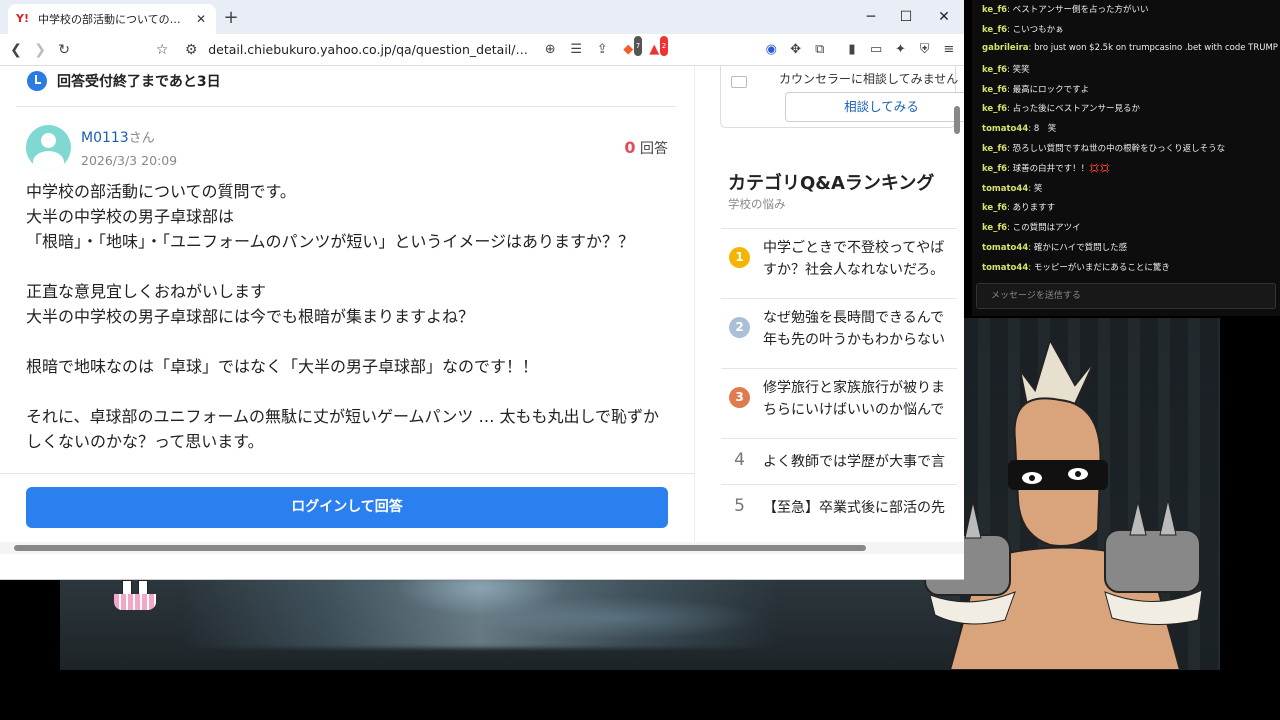 This screenshot has width=1280, height=720. Describe the element at coordinates (1045, 129) in the screenshot. I see `chat-text: 8 笑` at that location.